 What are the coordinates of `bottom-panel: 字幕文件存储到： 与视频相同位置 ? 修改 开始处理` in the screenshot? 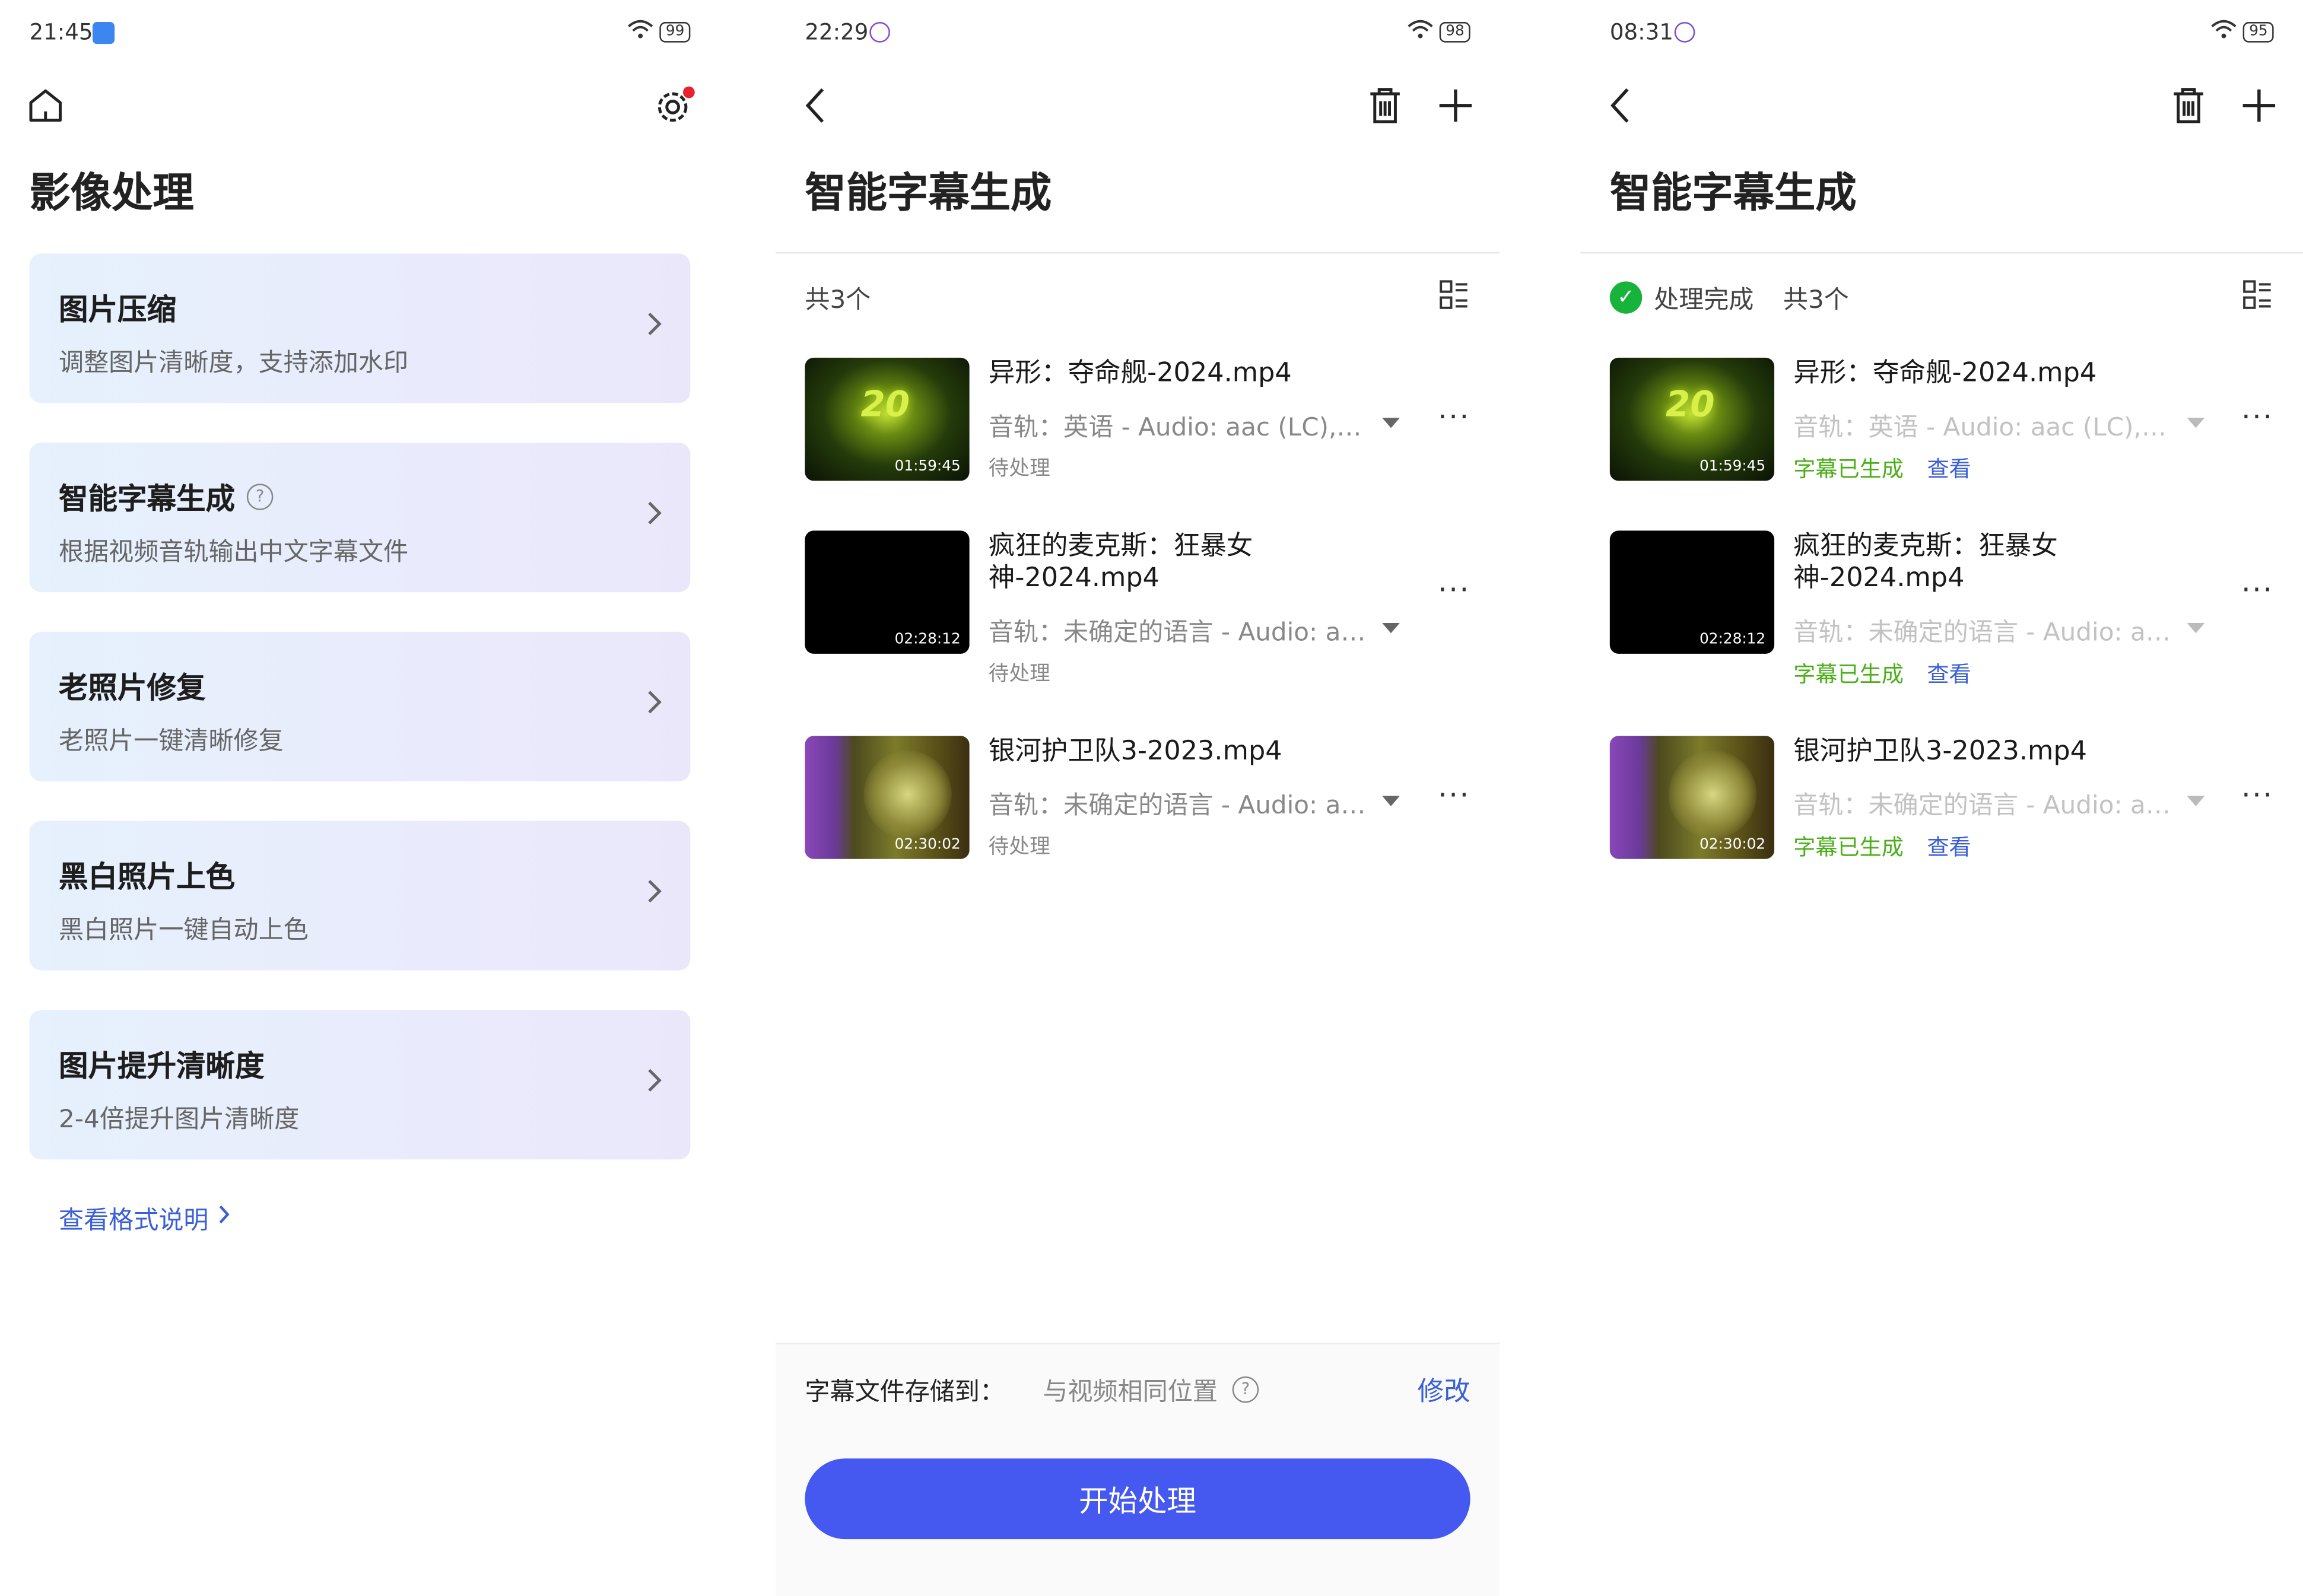 It's located at (1137, 1470).